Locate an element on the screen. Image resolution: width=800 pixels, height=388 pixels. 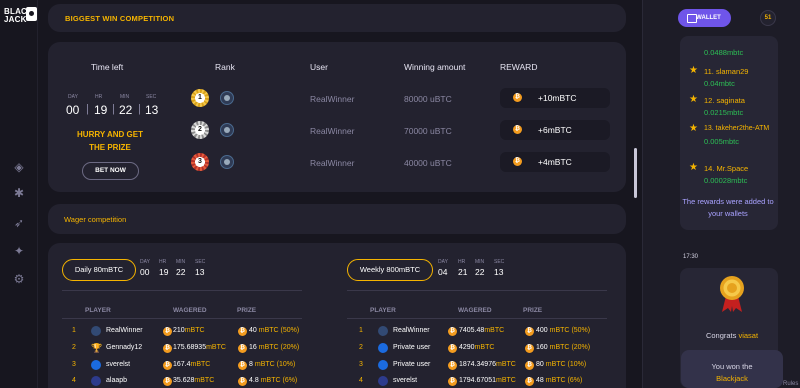
leaderboard-name: 14. Mr.Space is located at coordinates (726, 168).